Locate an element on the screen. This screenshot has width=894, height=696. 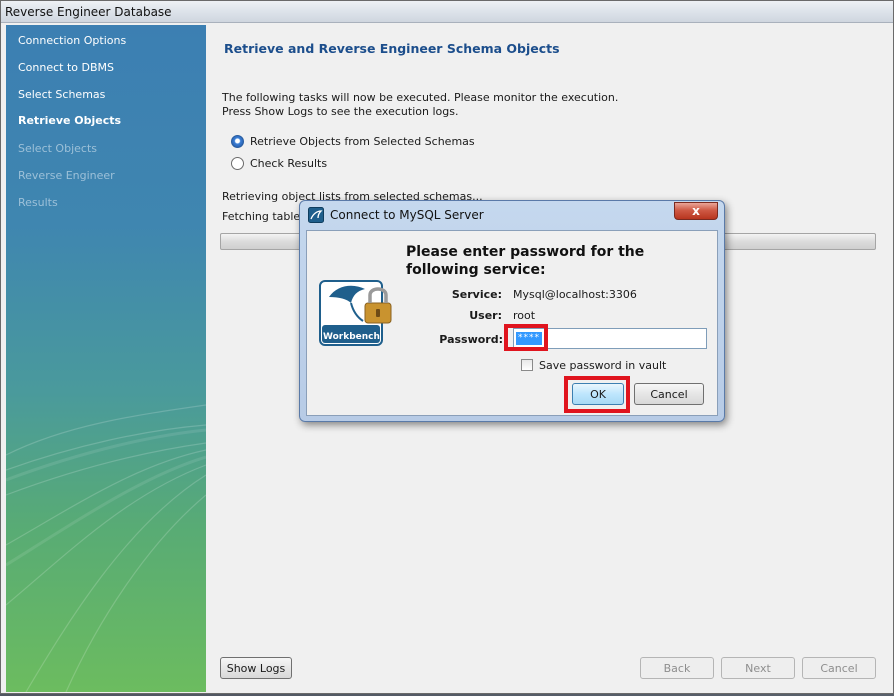
password-label: Password: is located at coordinates (471, 339).